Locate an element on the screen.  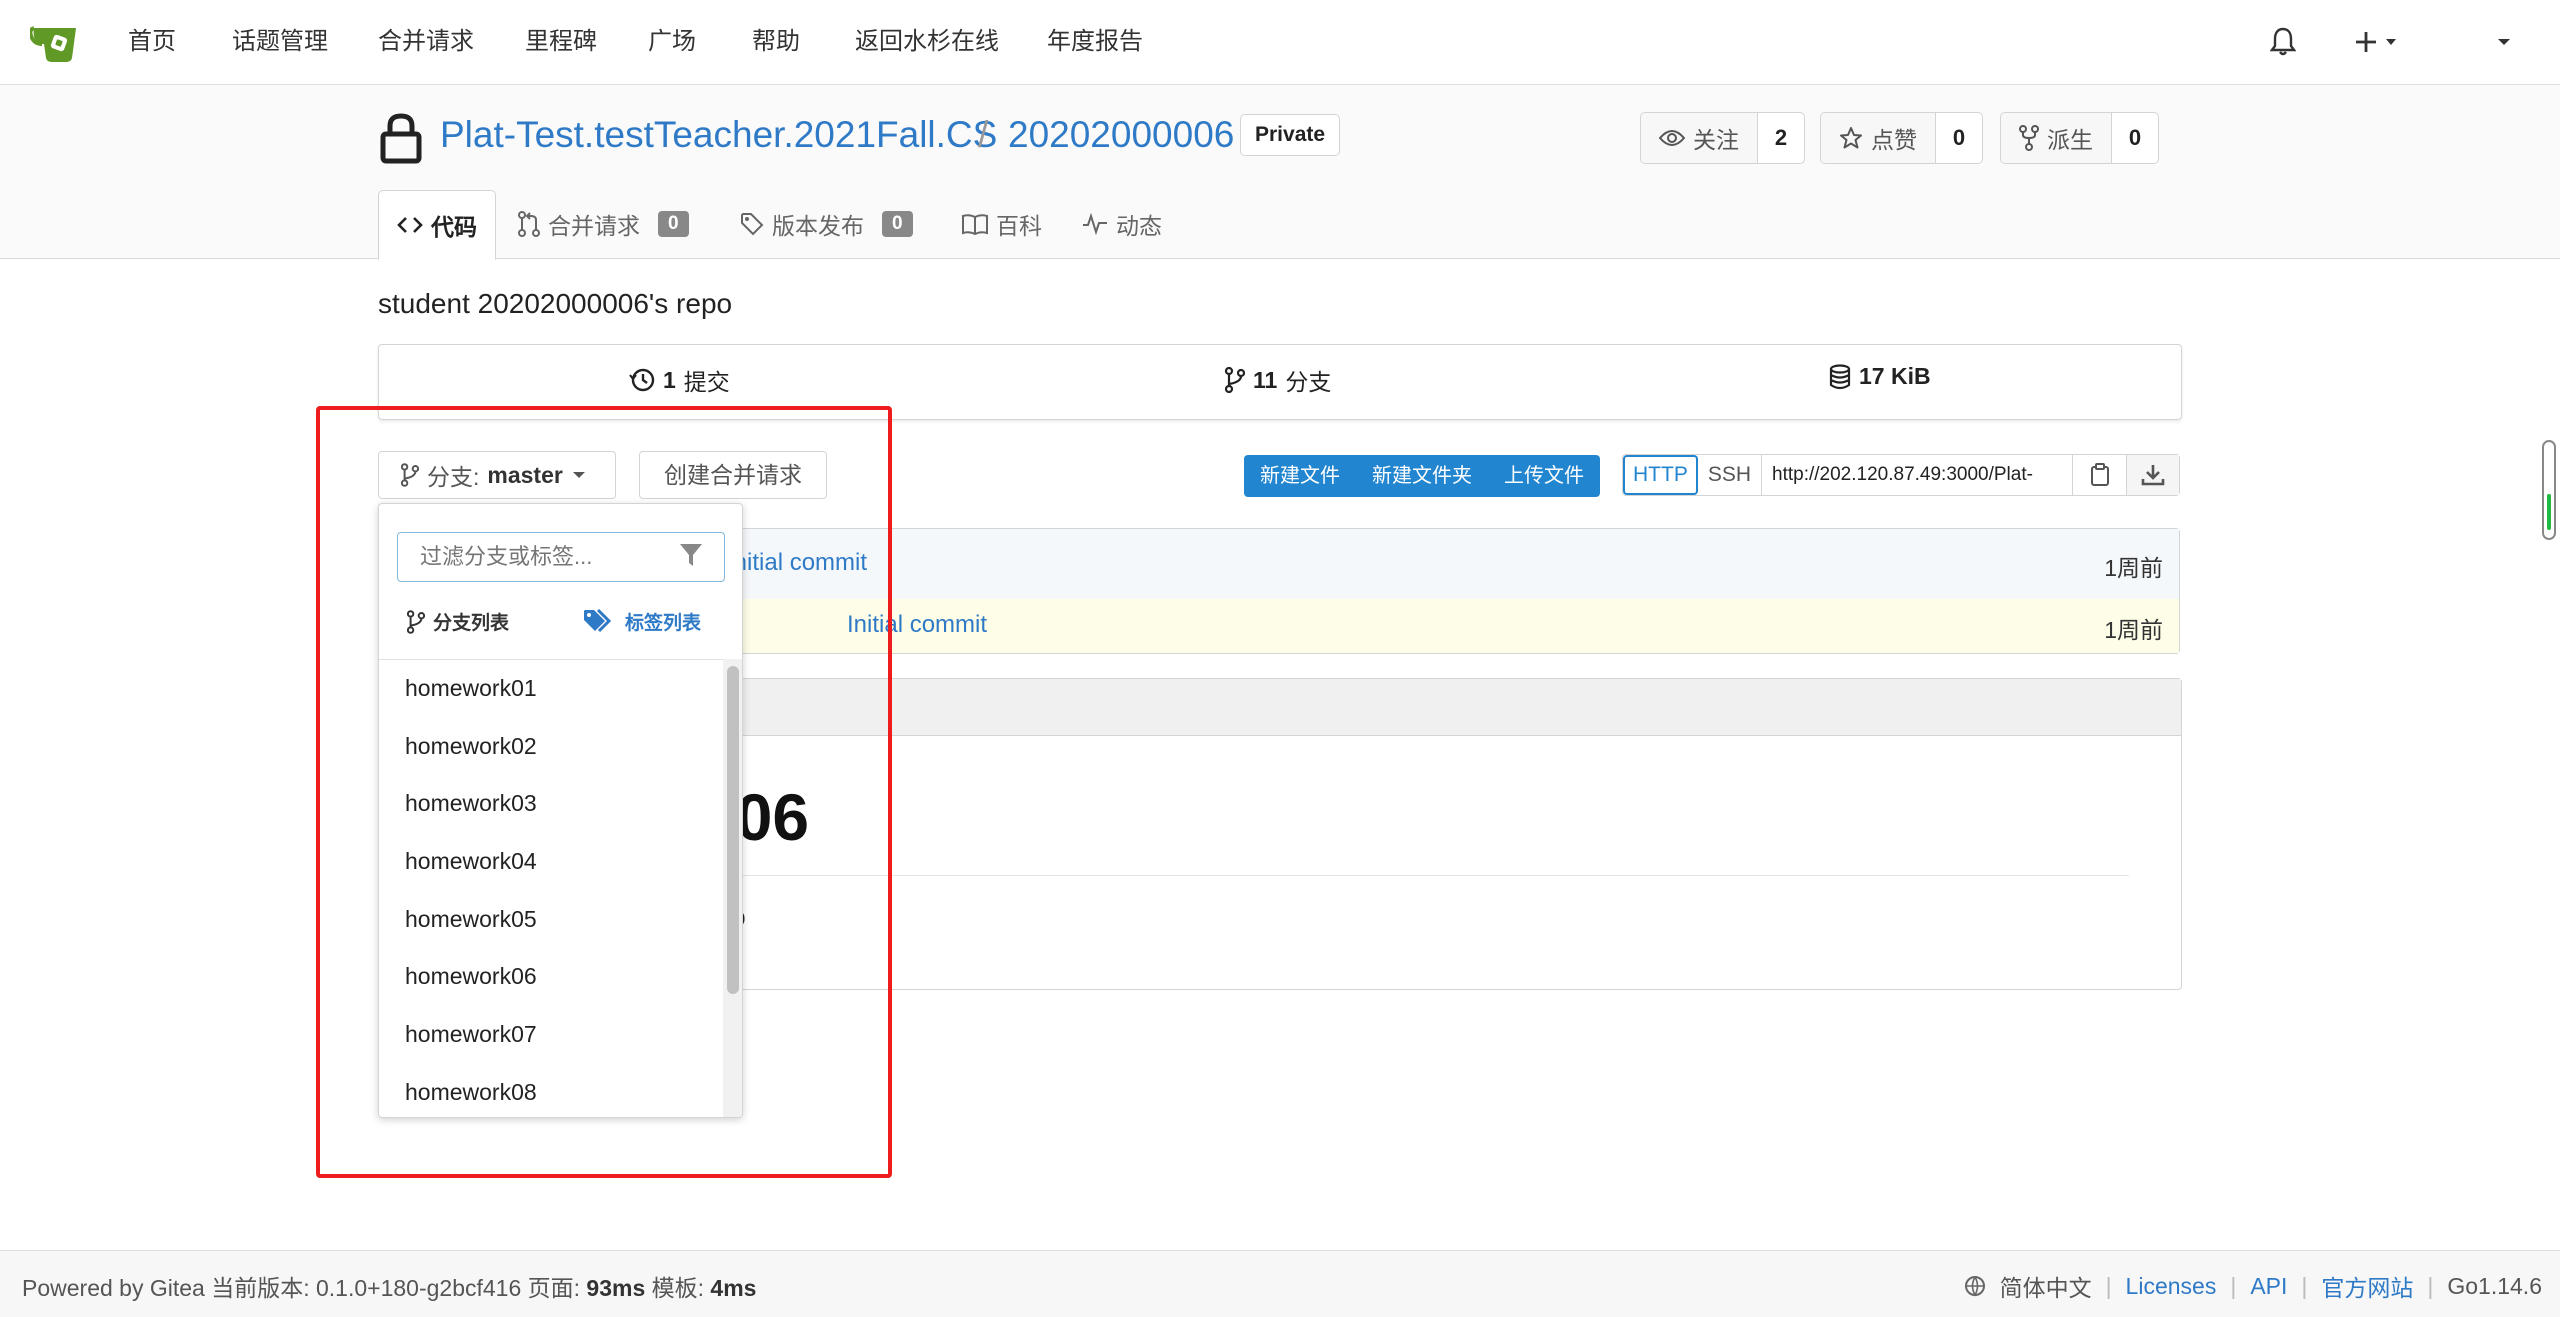
nav-pulls: 合并请求 is located at coordinates (426, 42).